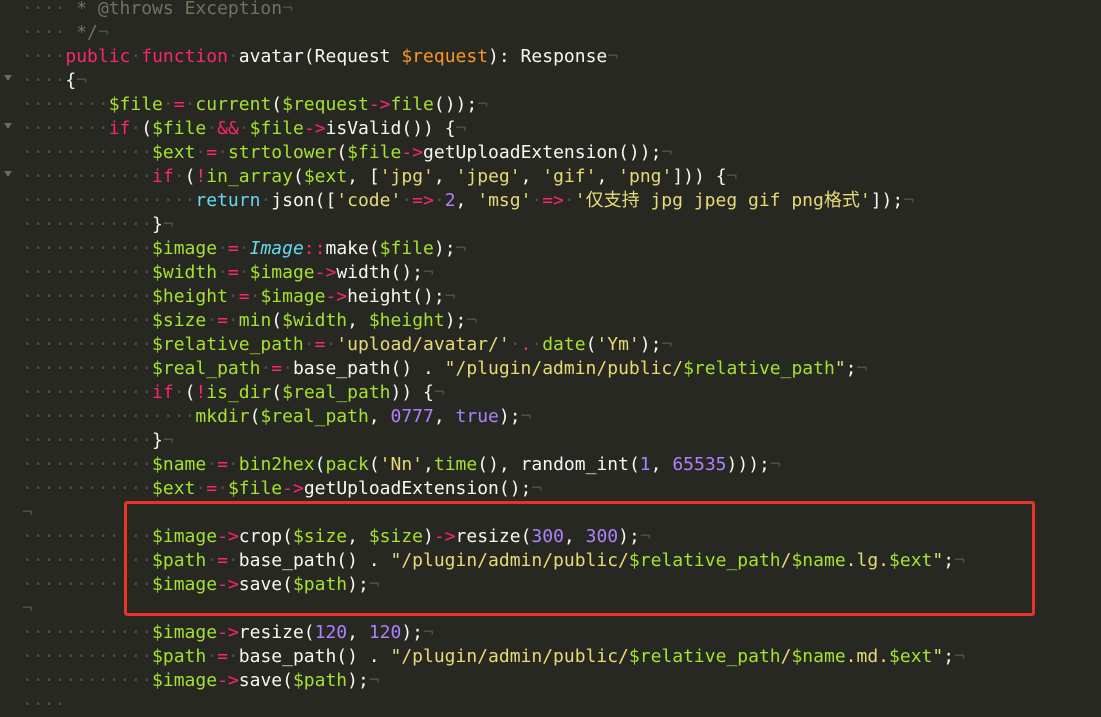  I want to click on code-token: getUploadExtension());, so click(542, 152).